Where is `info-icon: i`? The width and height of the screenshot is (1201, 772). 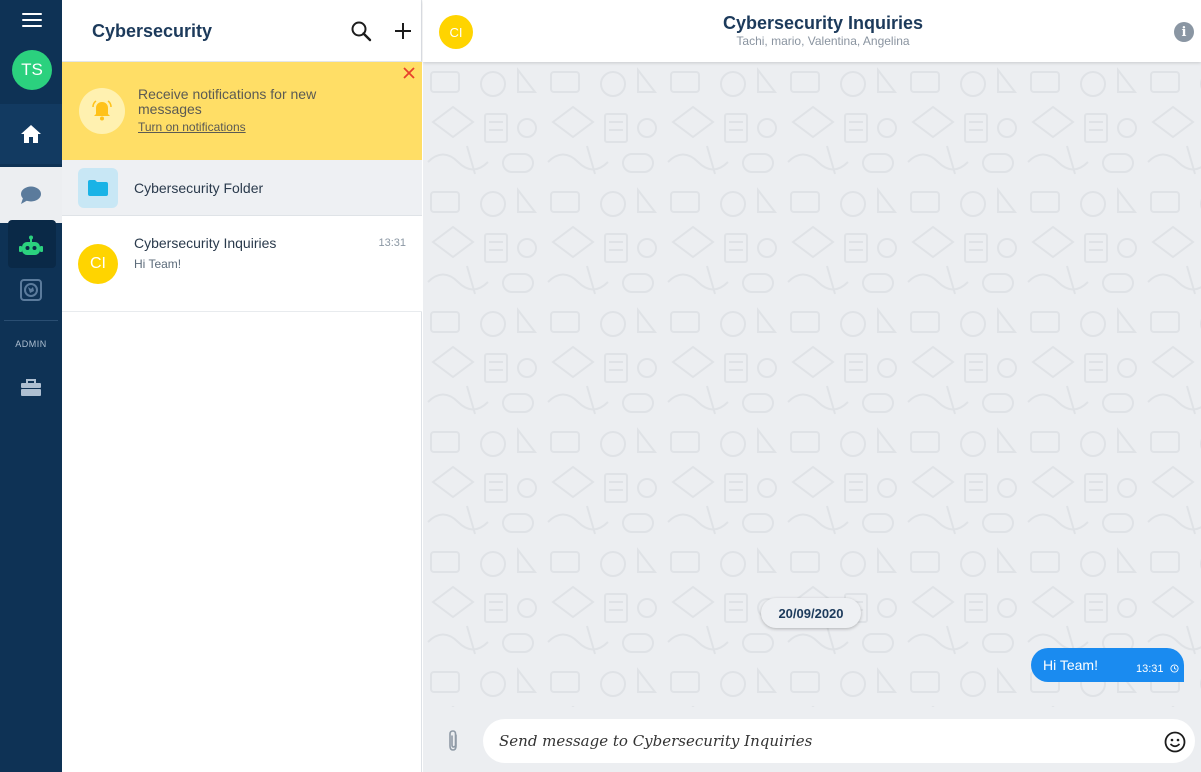 info-icon: i is located at coordinates (1184, 32).